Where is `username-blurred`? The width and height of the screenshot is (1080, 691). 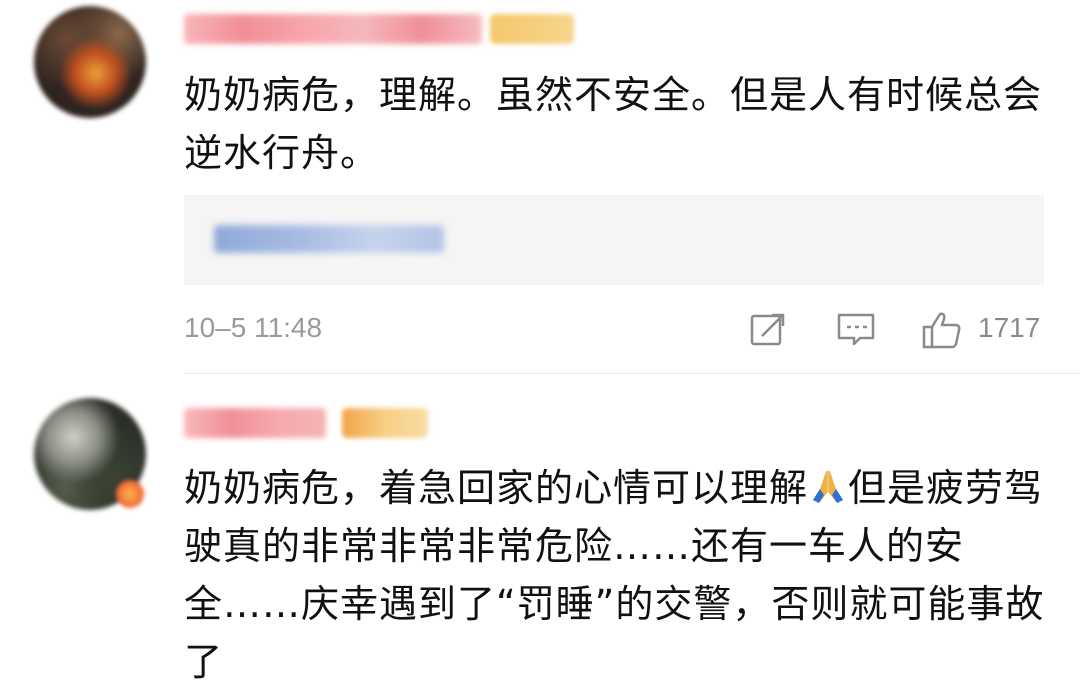 username-blurred is located at coordinates (255, 423).